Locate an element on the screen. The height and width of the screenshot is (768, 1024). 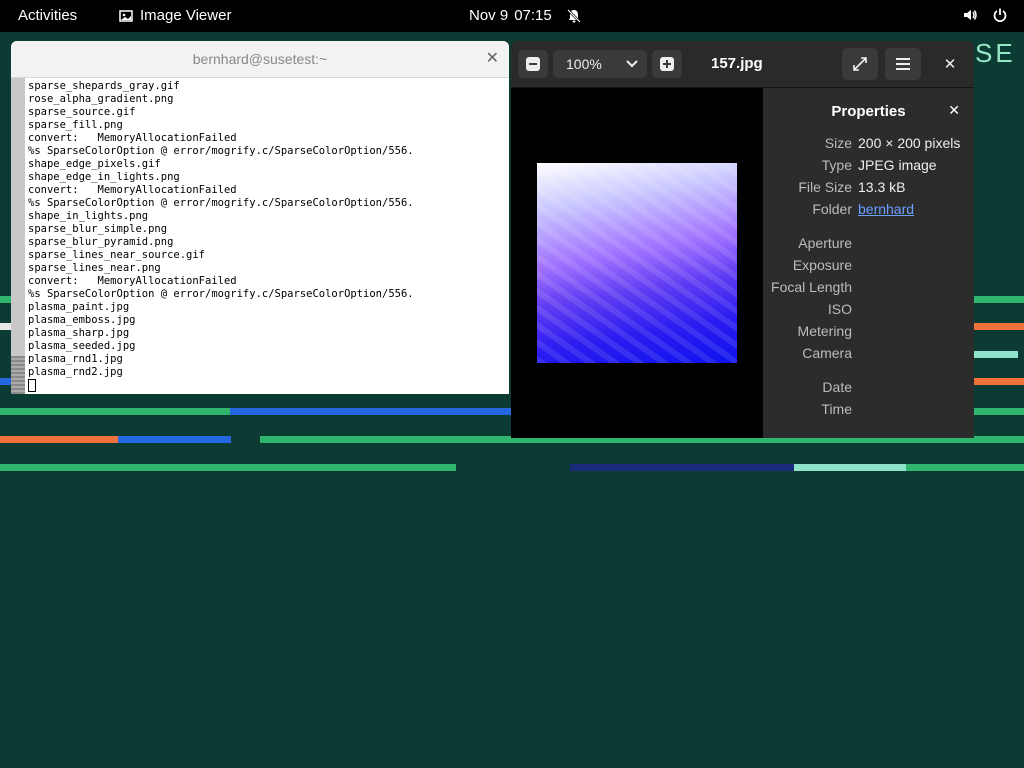
property-label: Time is located at coordinates (836, 409).